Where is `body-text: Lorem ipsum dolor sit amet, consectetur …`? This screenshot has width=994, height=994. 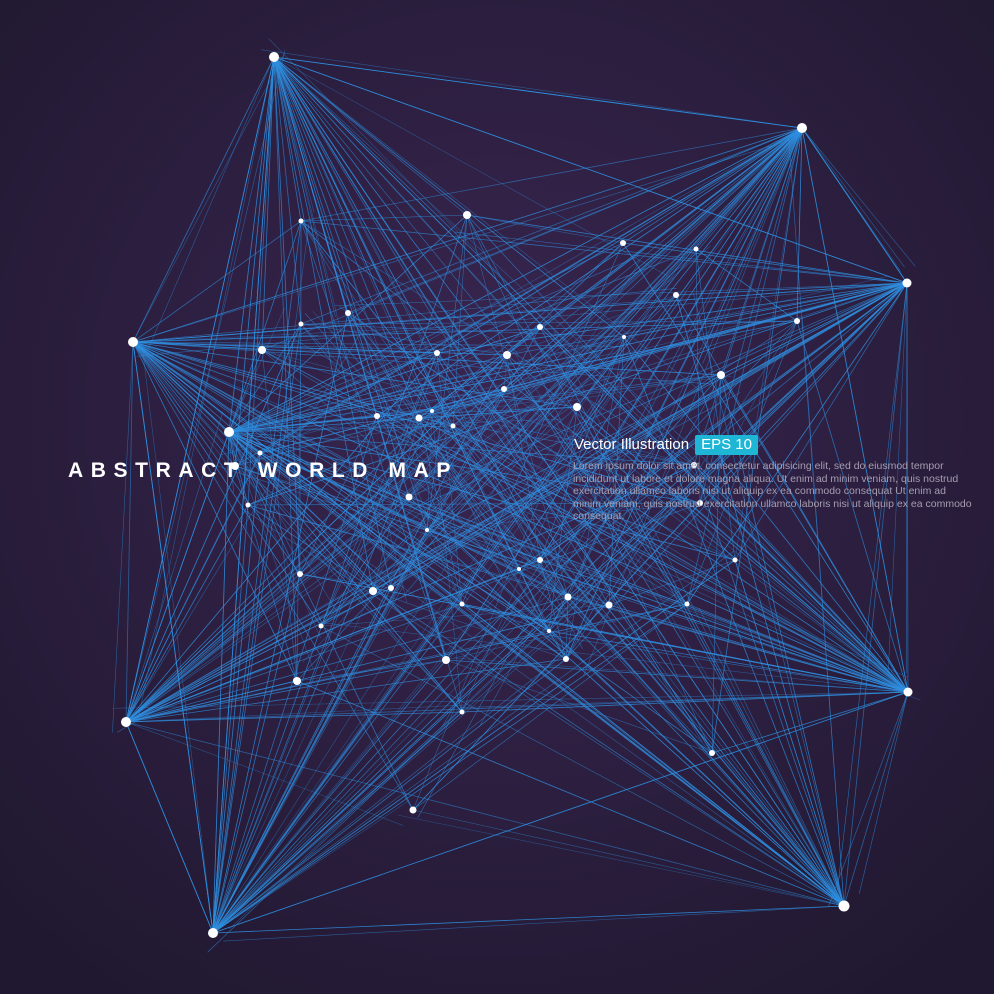
body-text: Lorem ipsum dolor sit amet, consectetur … is located at coordinates (772, 491).